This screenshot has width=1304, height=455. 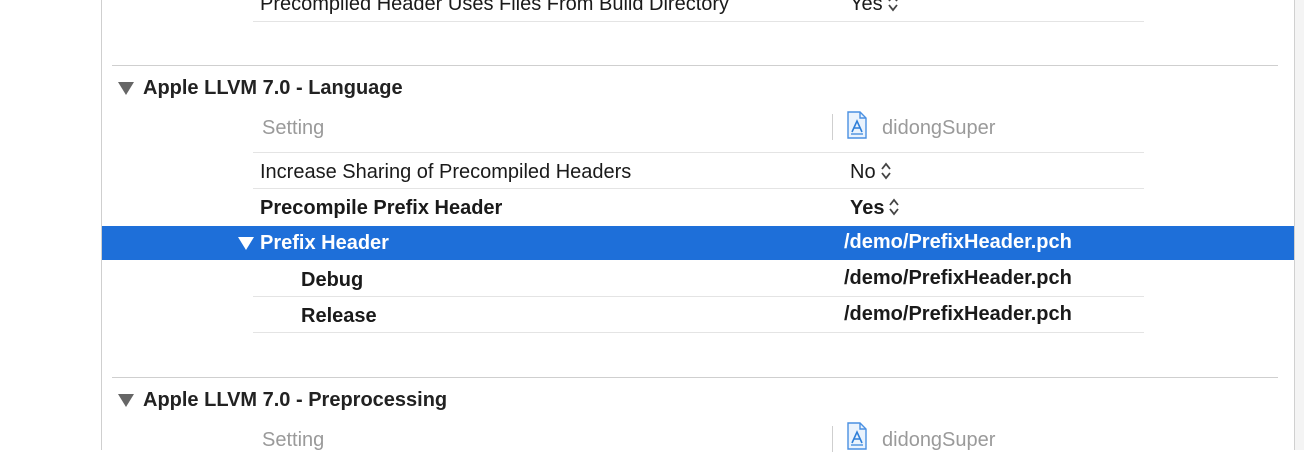 What do you see at coordinates (863, 172) in the screenshot?
I see `value-text: No` at bounding box center [863, 172].